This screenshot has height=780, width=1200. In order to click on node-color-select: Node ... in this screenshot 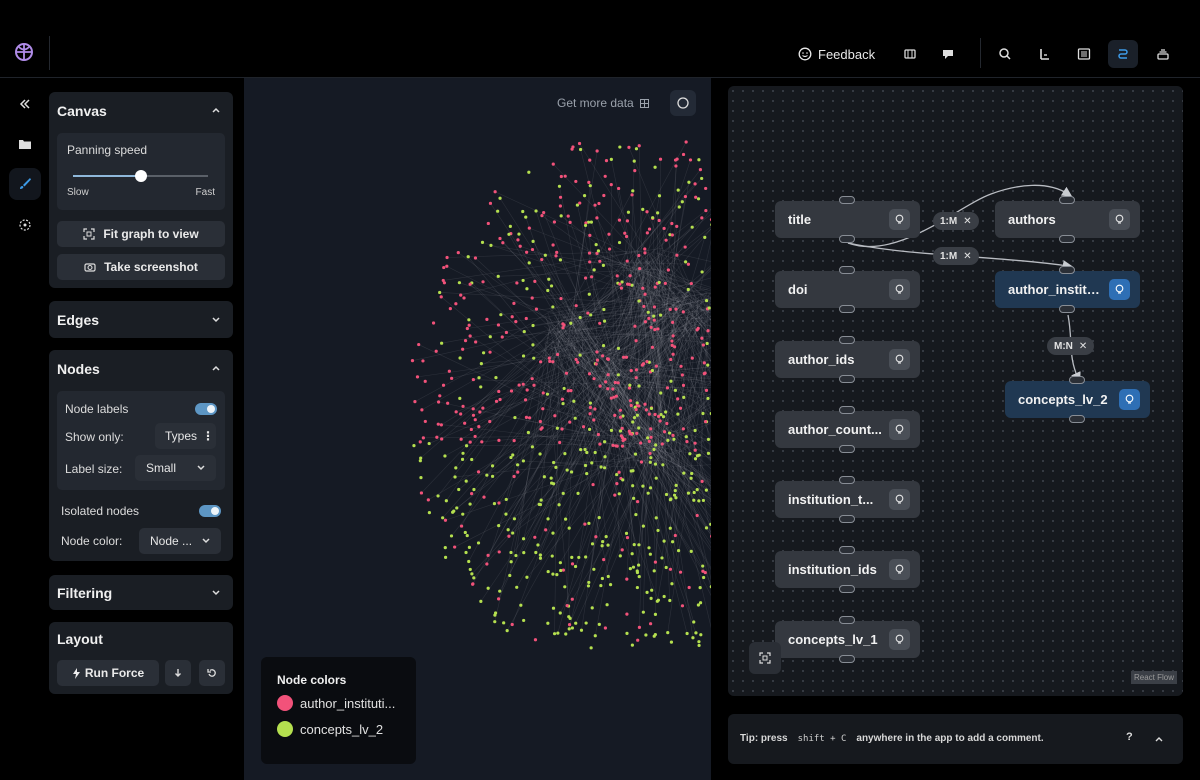, I will do `click(180, 541)`.